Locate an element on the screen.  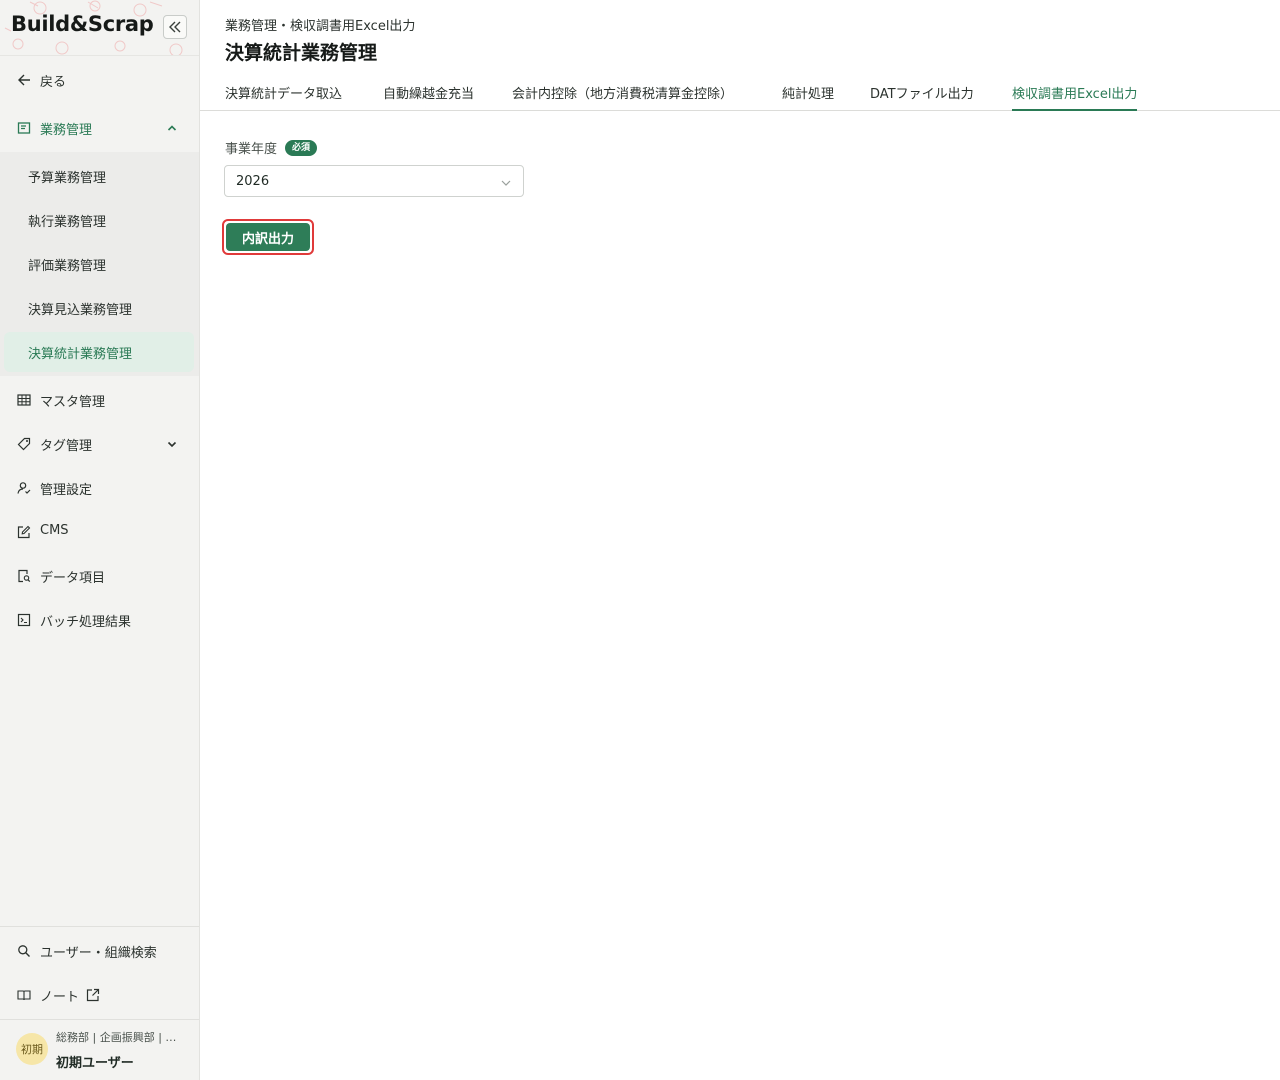
sidebar-subitem-label: 予算業務管理 is located at coordinates (67, 178).